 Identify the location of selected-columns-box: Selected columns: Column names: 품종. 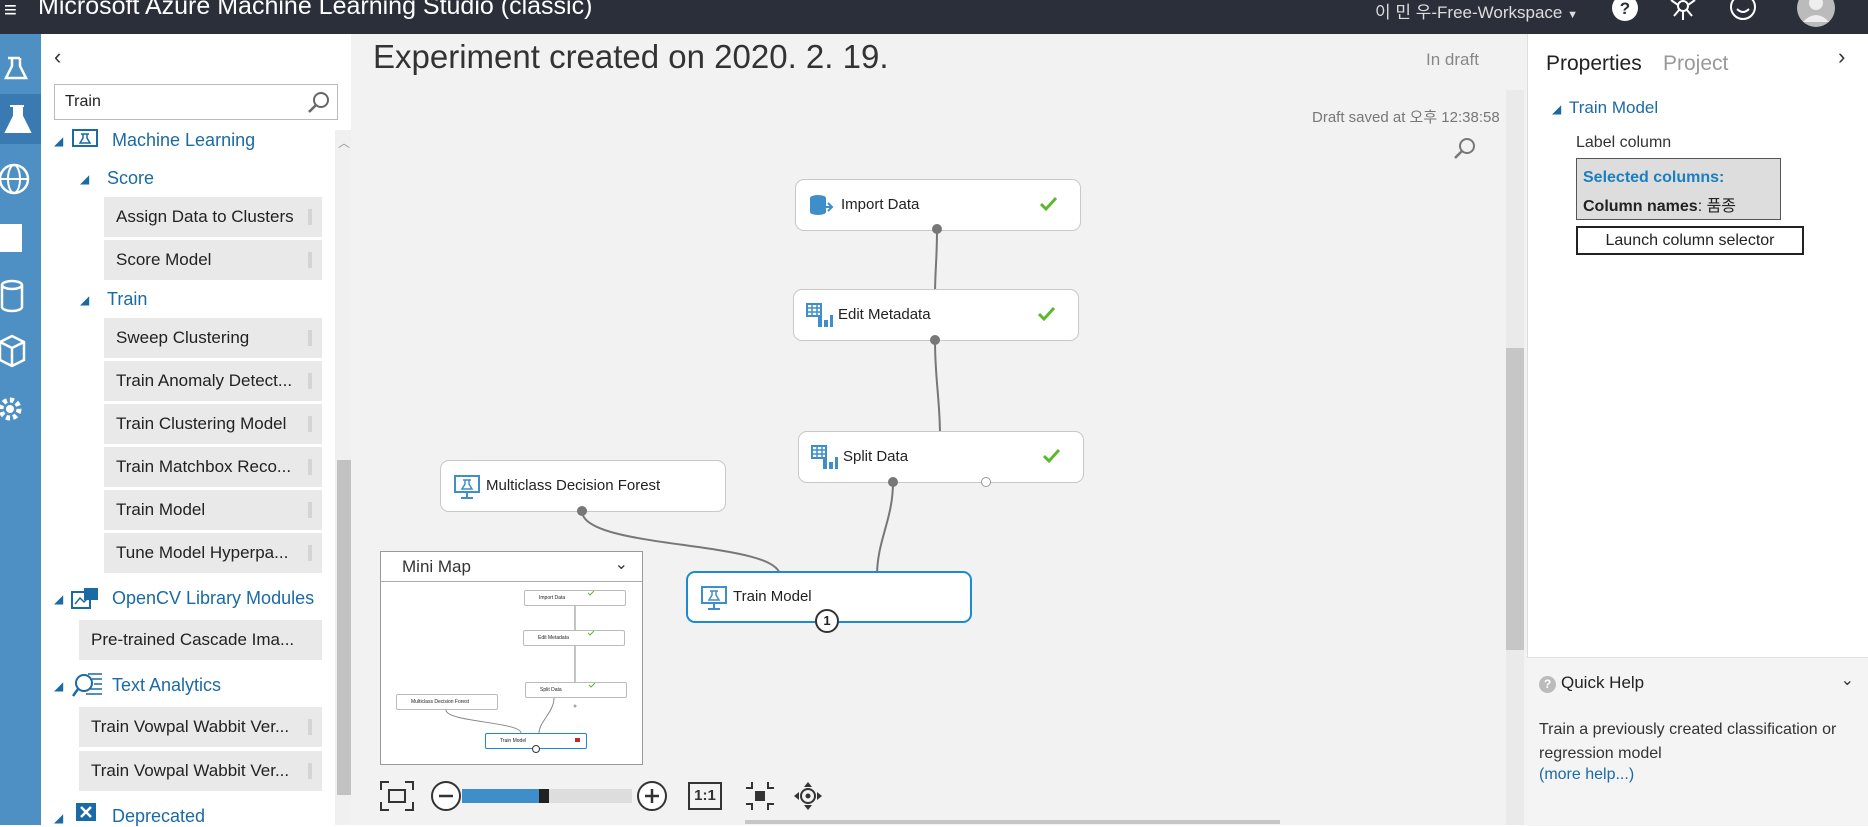
(1678, 189).